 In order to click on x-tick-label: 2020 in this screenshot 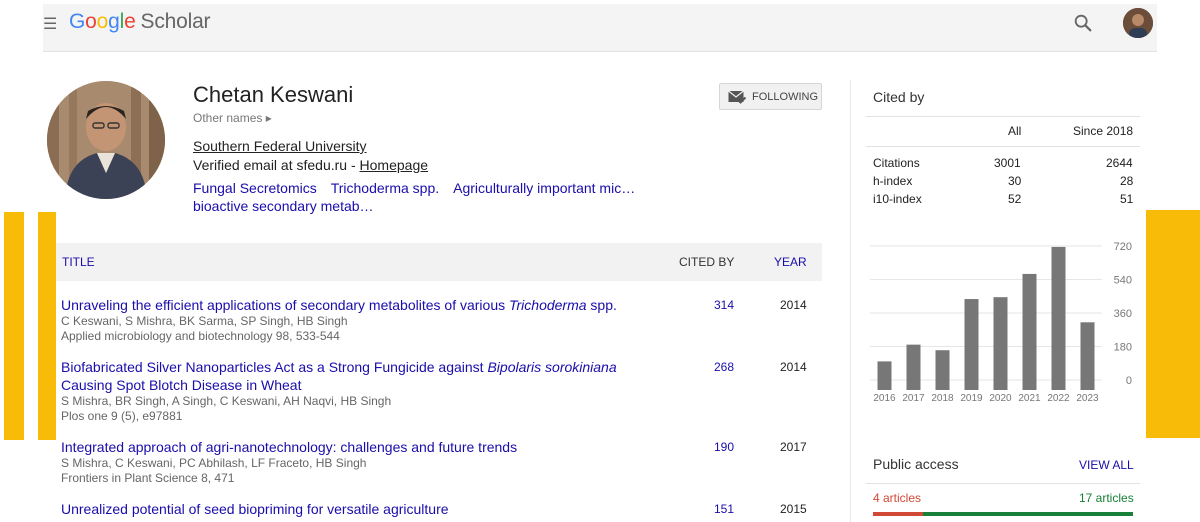, I will do `click(1000, 398)`.